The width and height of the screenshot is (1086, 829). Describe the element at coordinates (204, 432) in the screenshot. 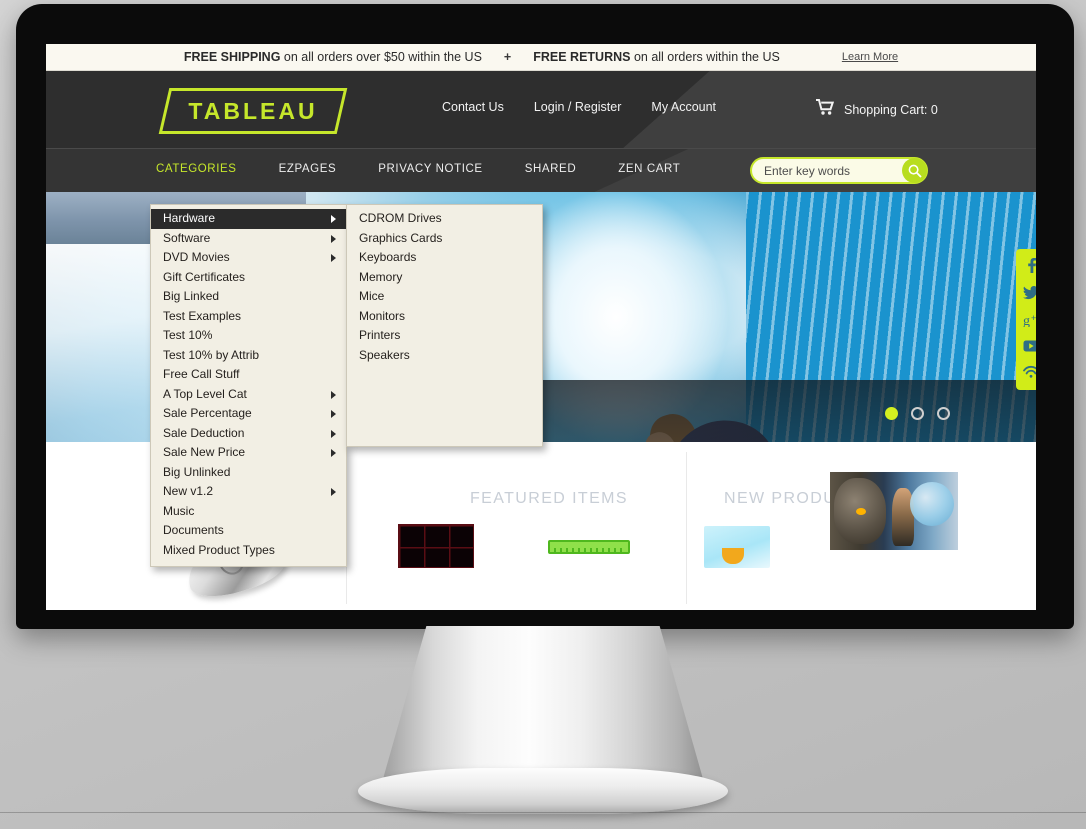

I see `menu-item-label: Sale Deduction` at that location.